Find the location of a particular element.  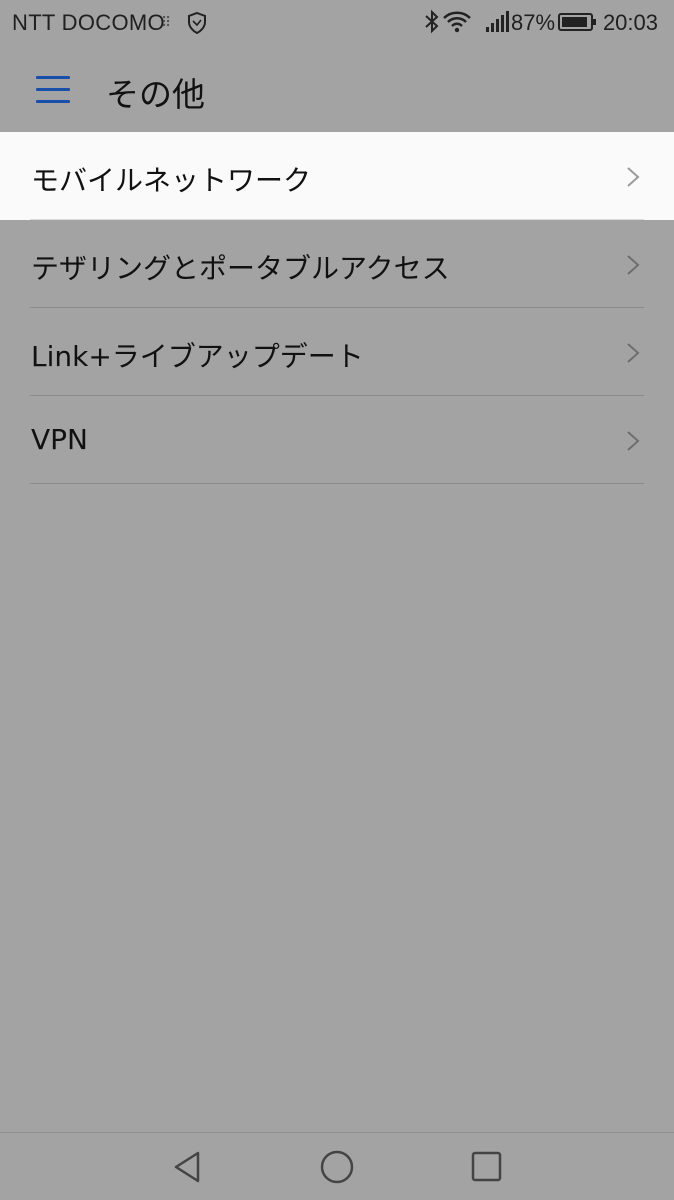

page-title: その他 is located at coordinates (155, 94).